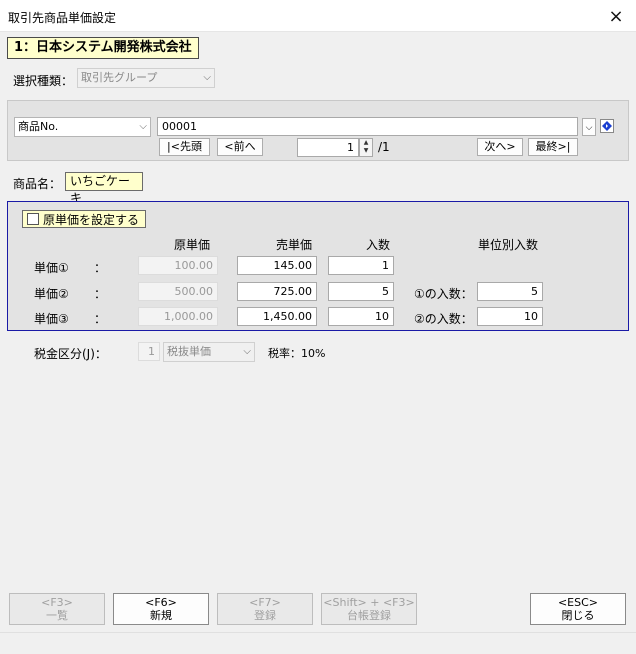 The height and width of the screenshot is (654, 636). What do you see at coordinates (178, 291) in the screenshot?
I see `cost-price-2: 500.00` at bounding box center [178, 291].